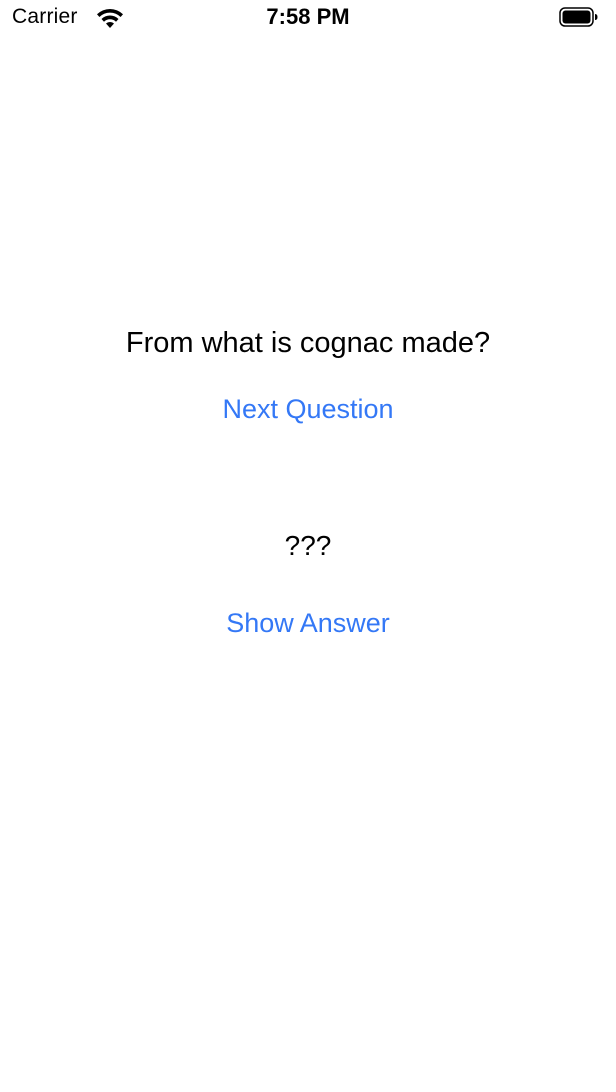  Describe the element at coordinates (308, 409) in the screenshot. I see `next-question-button: Next Question` at that location.